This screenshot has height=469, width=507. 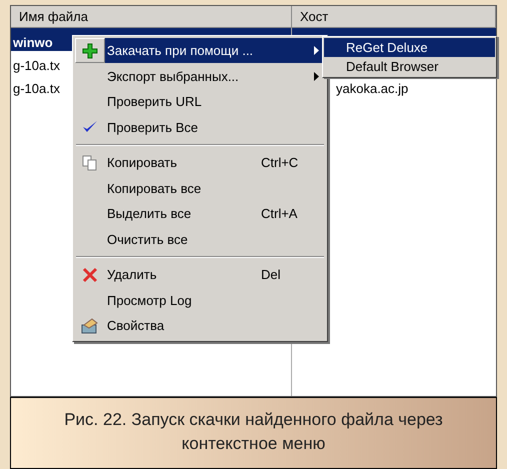 What do you see at coordinates (215, 239) in the screenshot?
I see `menu-item: Очистить все` at bounding box center [215, 239].